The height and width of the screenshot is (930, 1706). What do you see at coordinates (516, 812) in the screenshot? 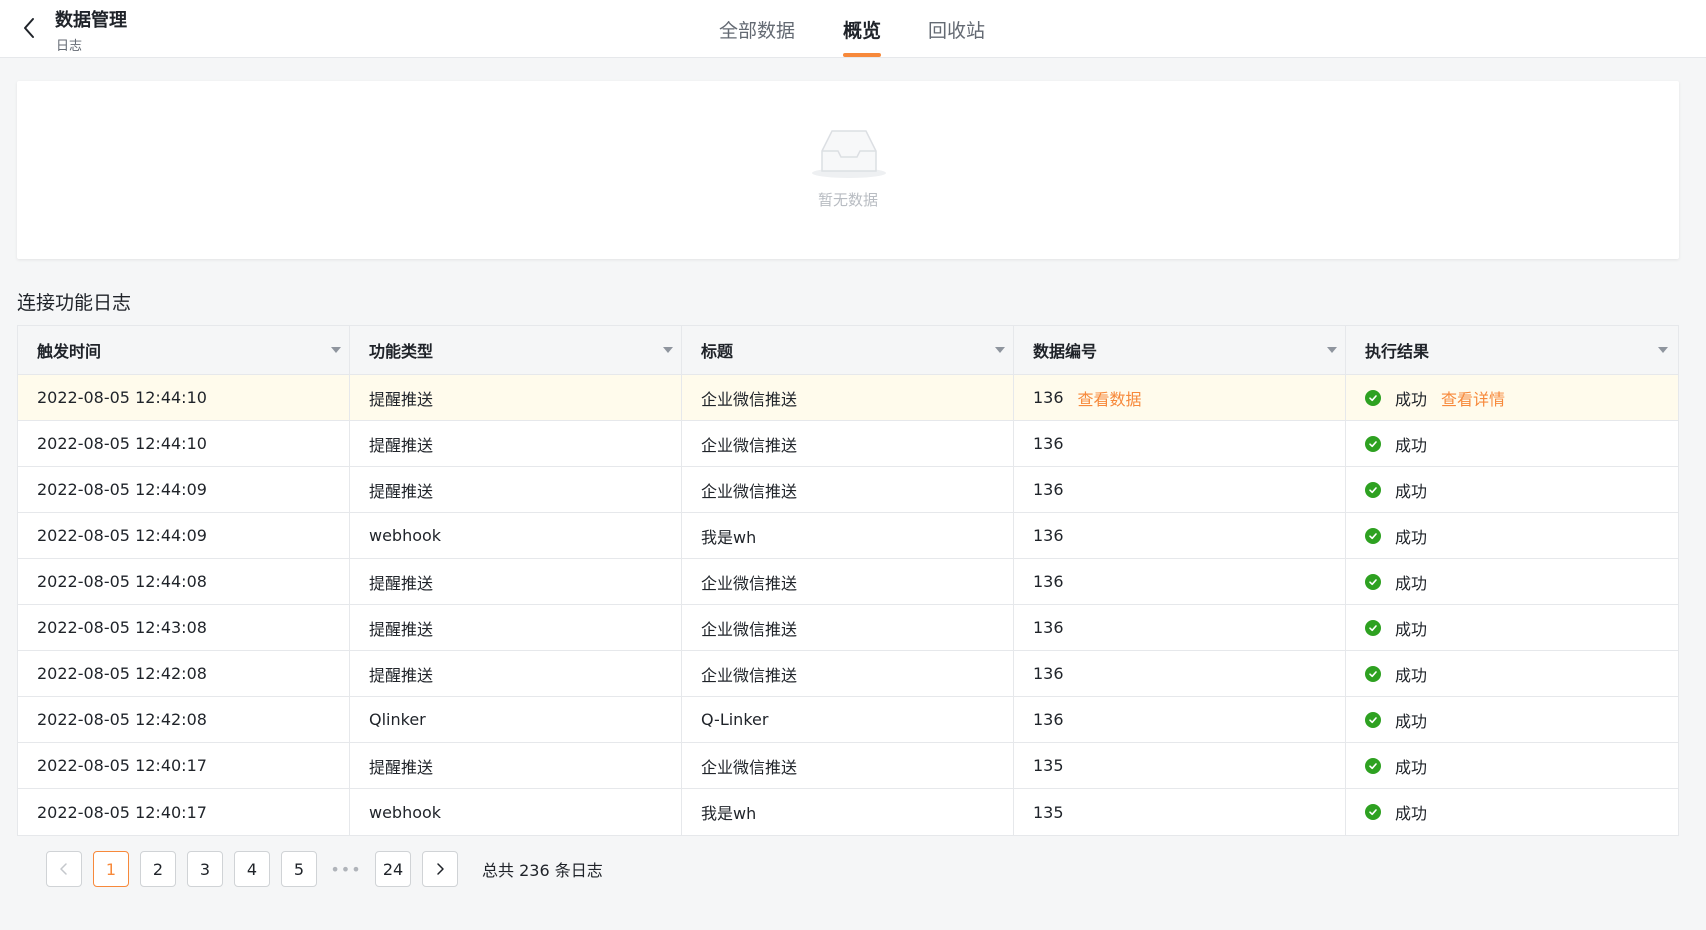
I see `cell-function-type: webhook` at bounding box center [516, 812].